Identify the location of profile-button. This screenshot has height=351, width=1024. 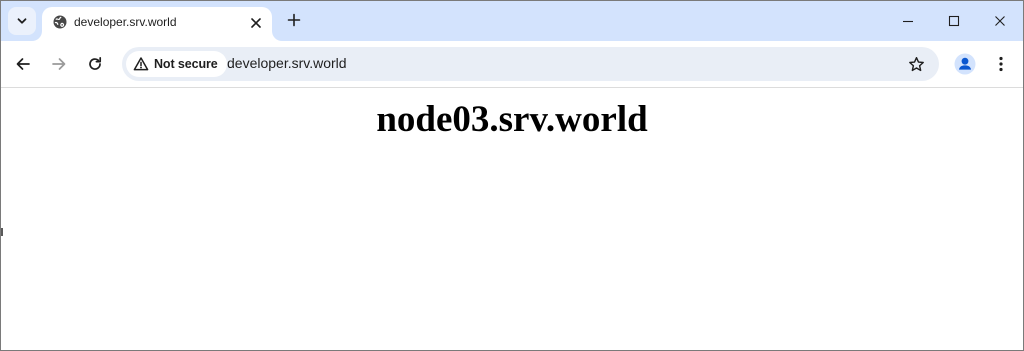
(965, 64).